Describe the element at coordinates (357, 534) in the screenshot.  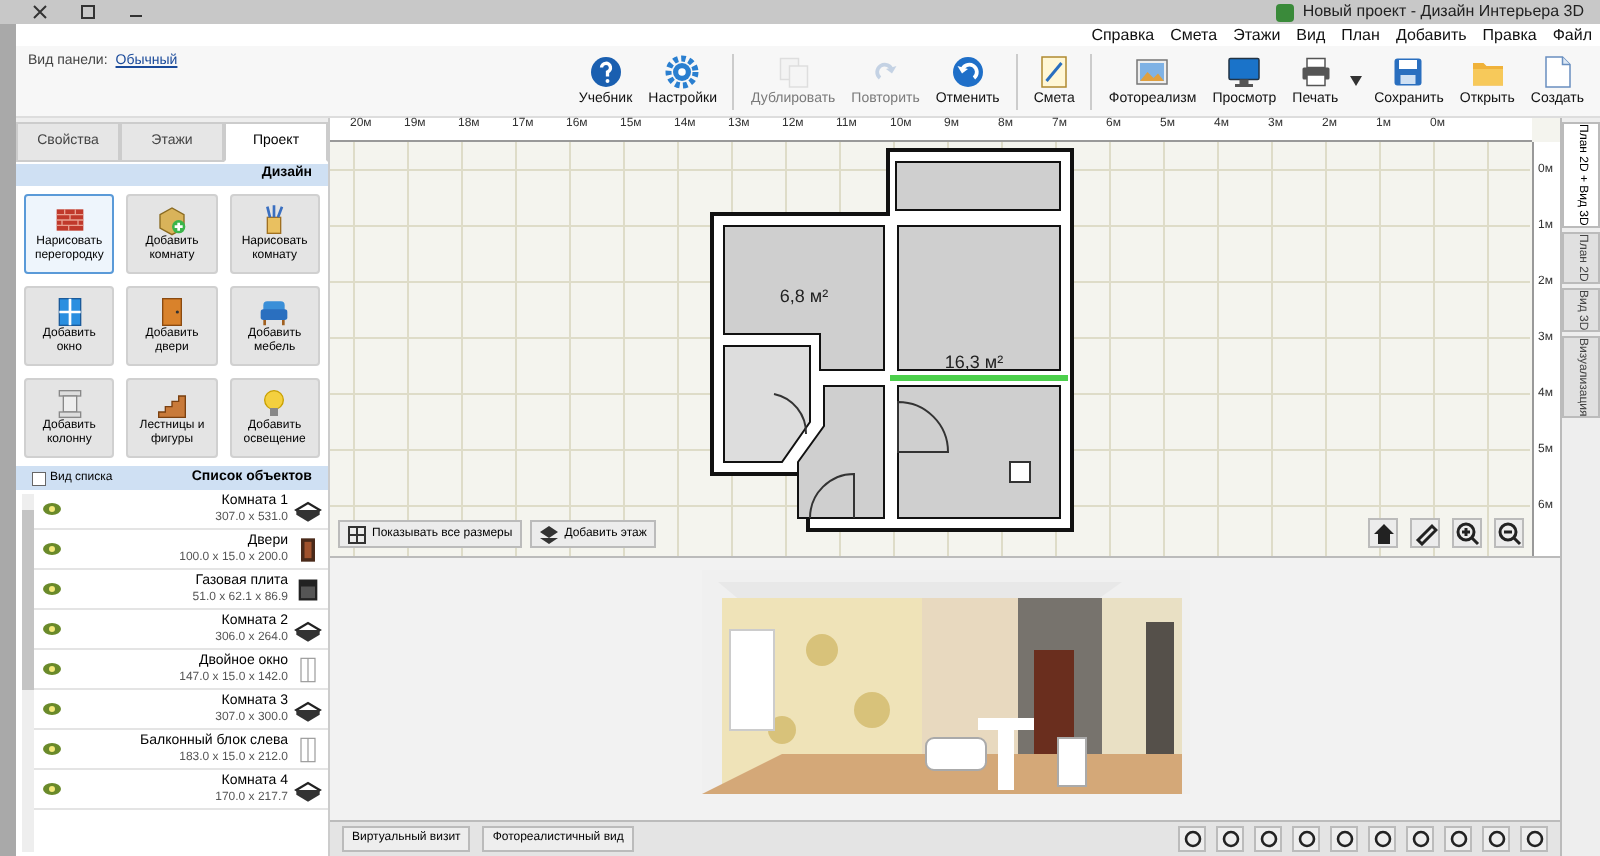
I see `dimensions-icon` at that location.